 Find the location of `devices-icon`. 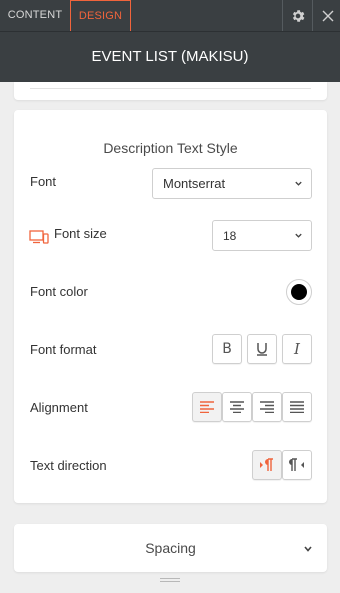

devices-icon is located at coordinates (39, 237).